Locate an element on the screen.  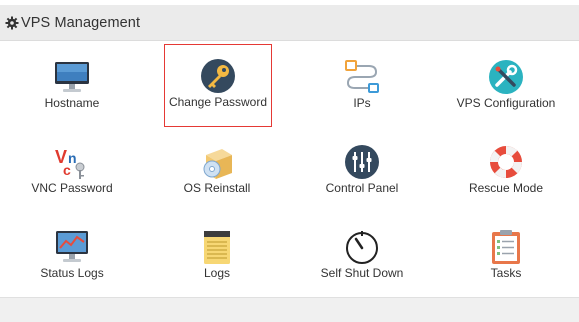
tile-ips: IPs is located at coordinates (362, 85).